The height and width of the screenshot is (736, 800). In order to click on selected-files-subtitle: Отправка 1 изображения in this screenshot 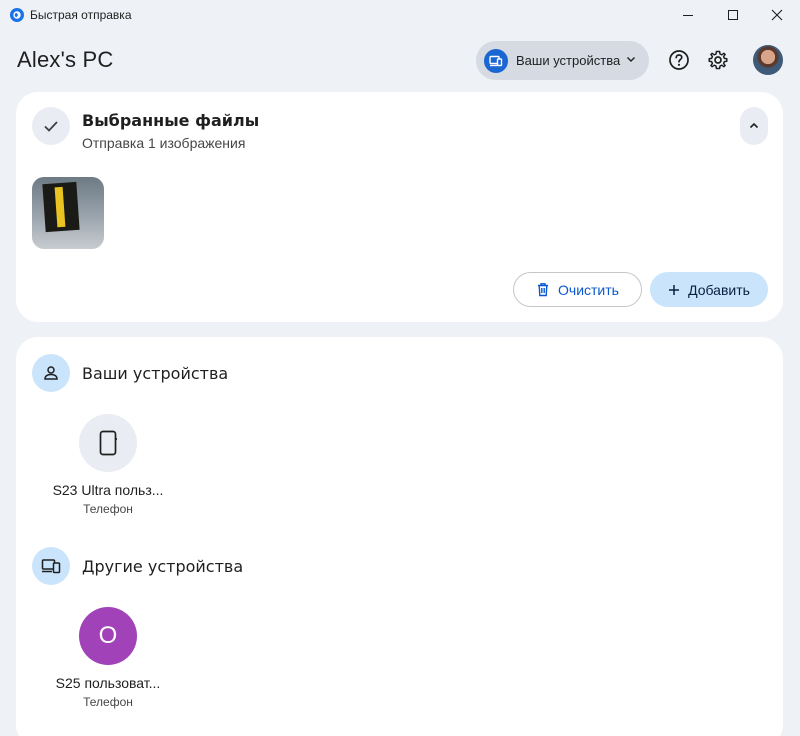, I will do `click(164, 143)`.